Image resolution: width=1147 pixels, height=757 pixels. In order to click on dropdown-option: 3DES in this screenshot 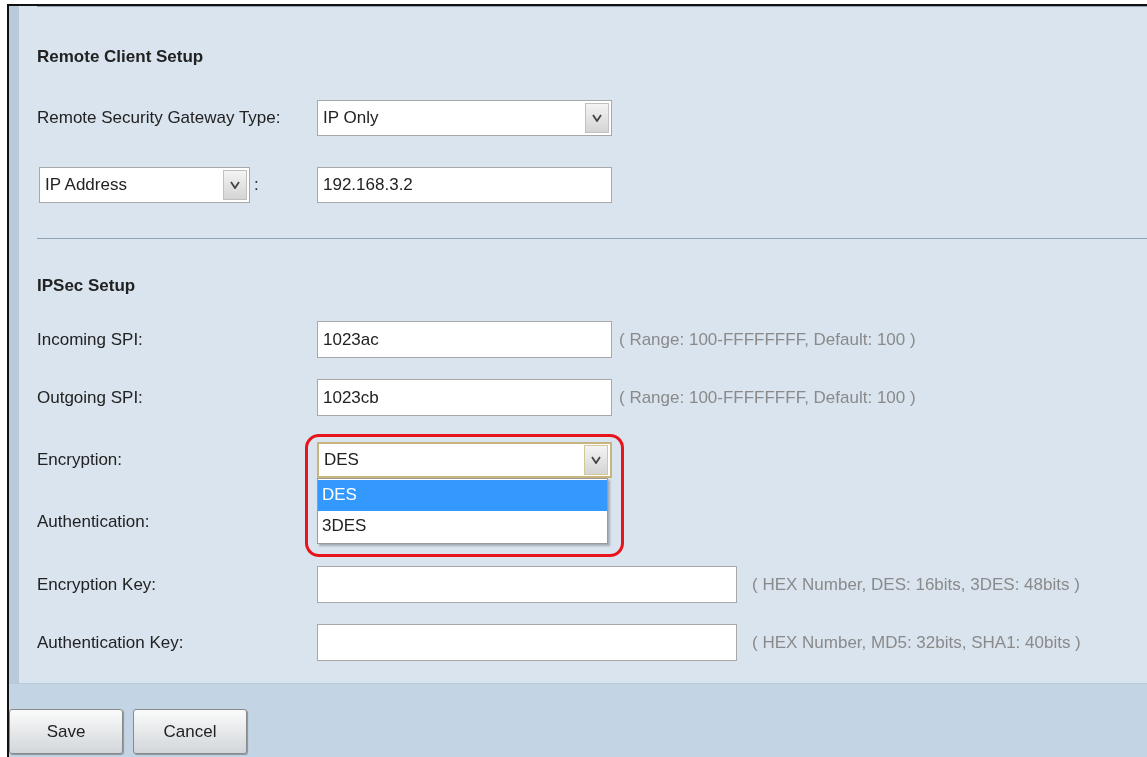, I will do `click(462, 526)`.